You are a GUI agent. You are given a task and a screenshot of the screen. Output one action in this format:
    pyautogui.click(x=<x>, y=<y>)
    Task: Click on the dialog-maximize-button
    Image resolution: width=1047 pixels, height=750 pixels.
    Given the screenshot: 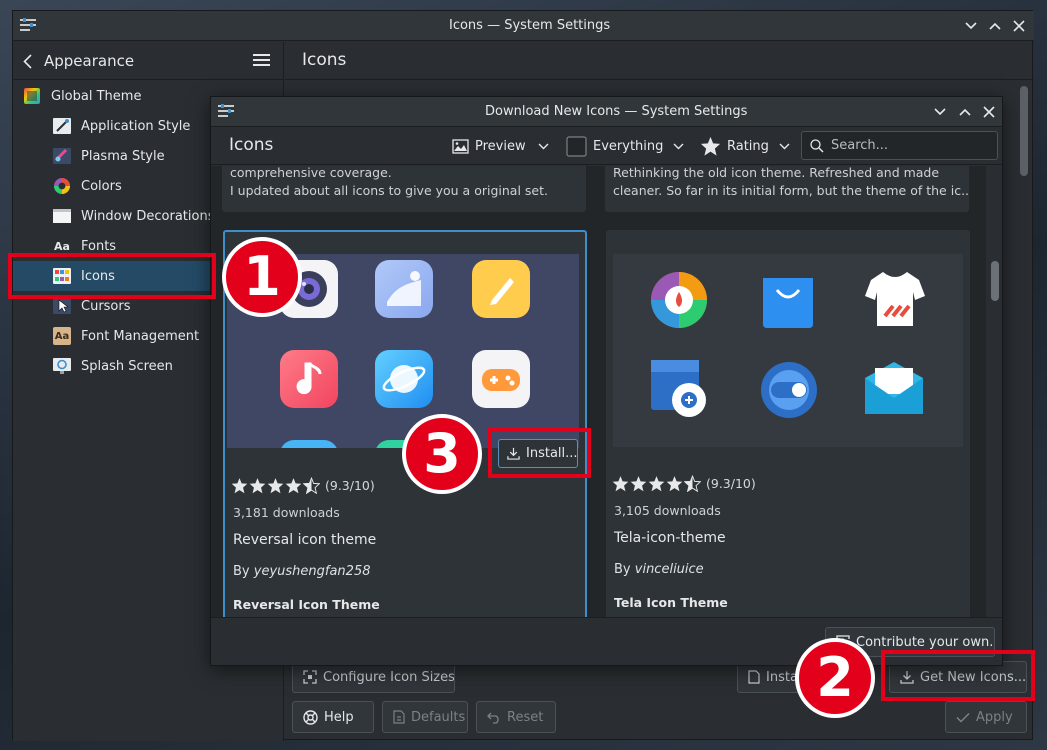 What is the action you would take?
    pyautogui.click(x=965, y=112)
    